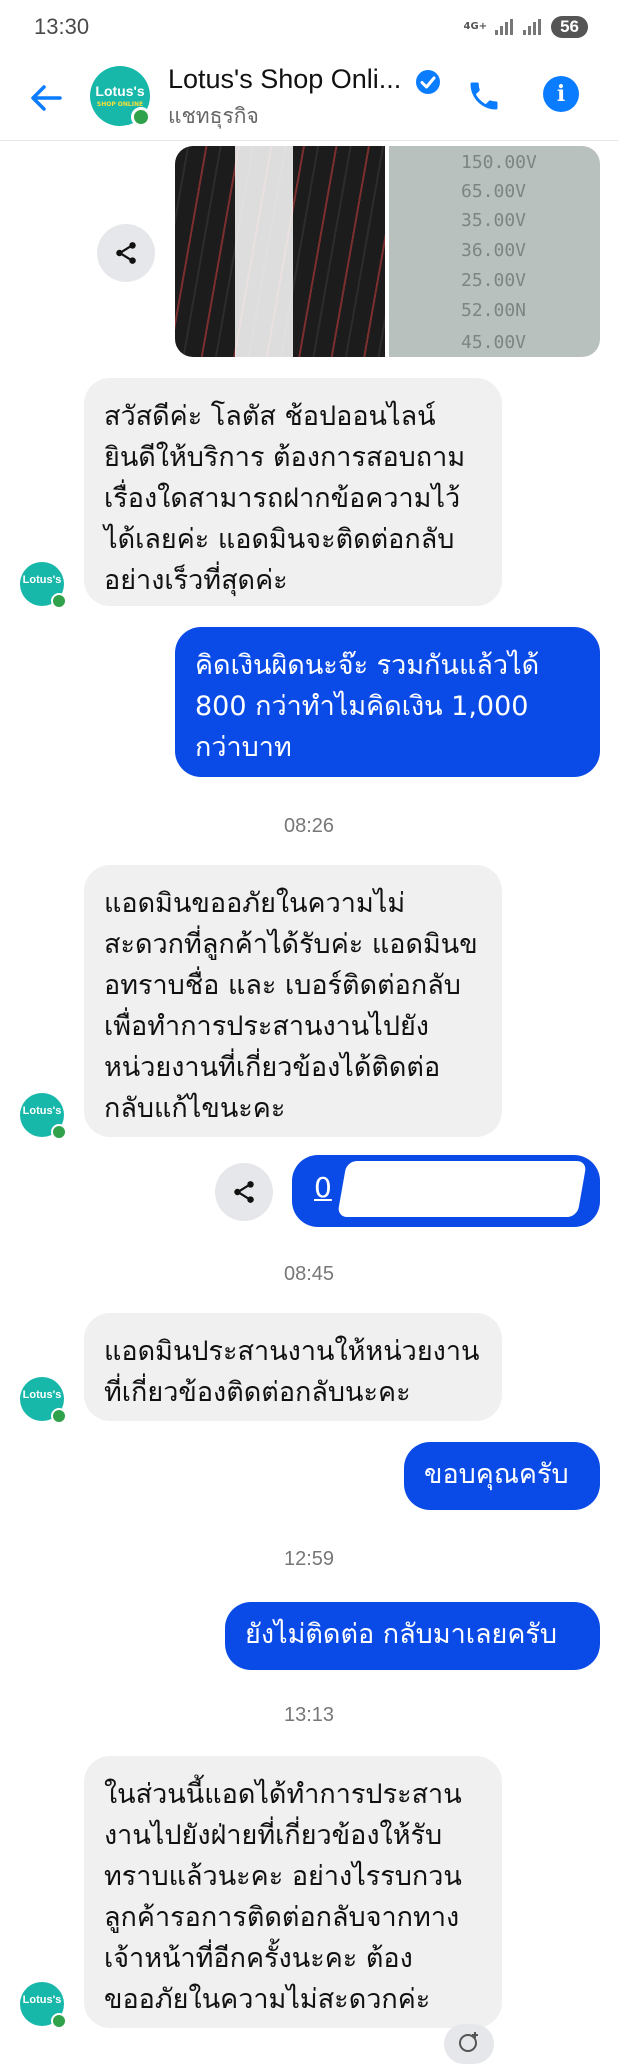 Image resolution: width=618 pixels, height=2064 pixels. What do you see at coordinates (309, 826) in the screenshot?
I see `timestamp: 08:26` at bounding box center [309, 826].